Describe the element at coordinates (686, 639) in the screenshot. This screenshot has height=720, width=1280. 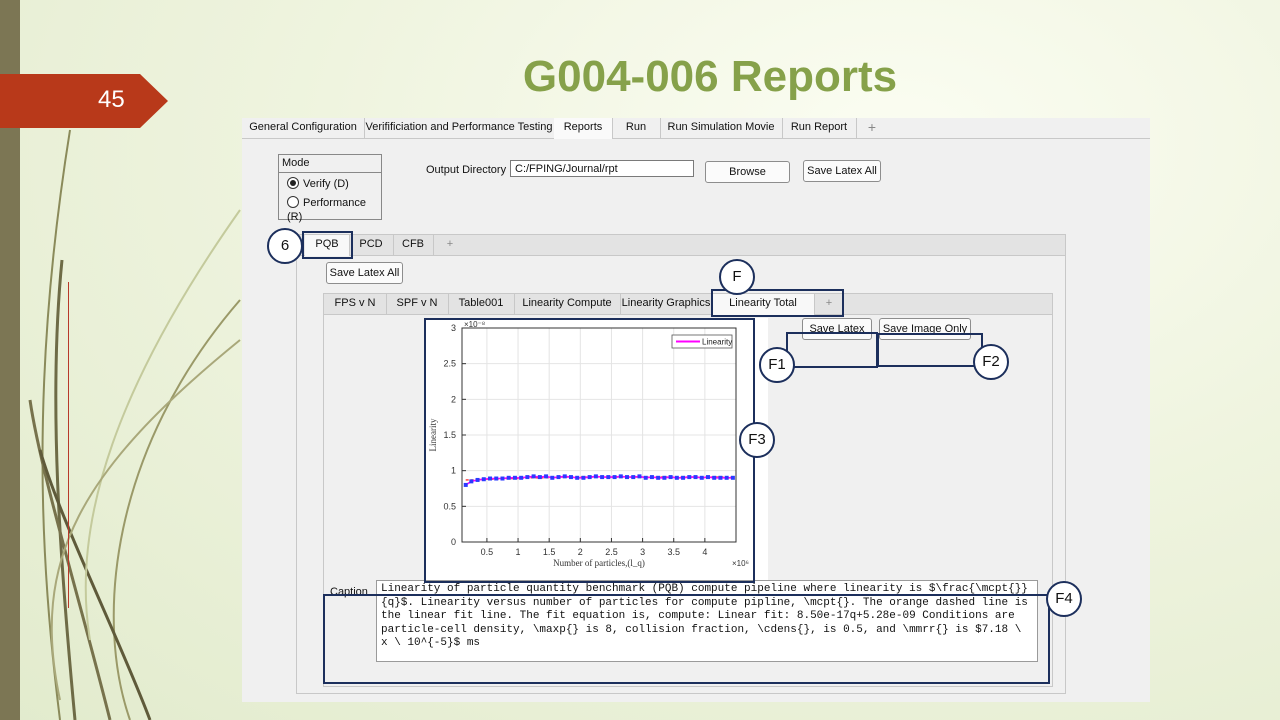
I see `highlight-caption` at that location.